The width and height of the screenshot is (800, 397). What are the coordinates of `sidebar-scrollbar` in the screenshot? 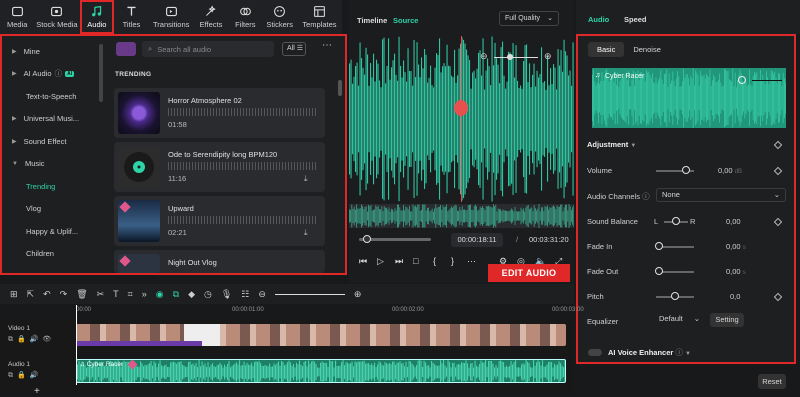 It's located at (101, 73).